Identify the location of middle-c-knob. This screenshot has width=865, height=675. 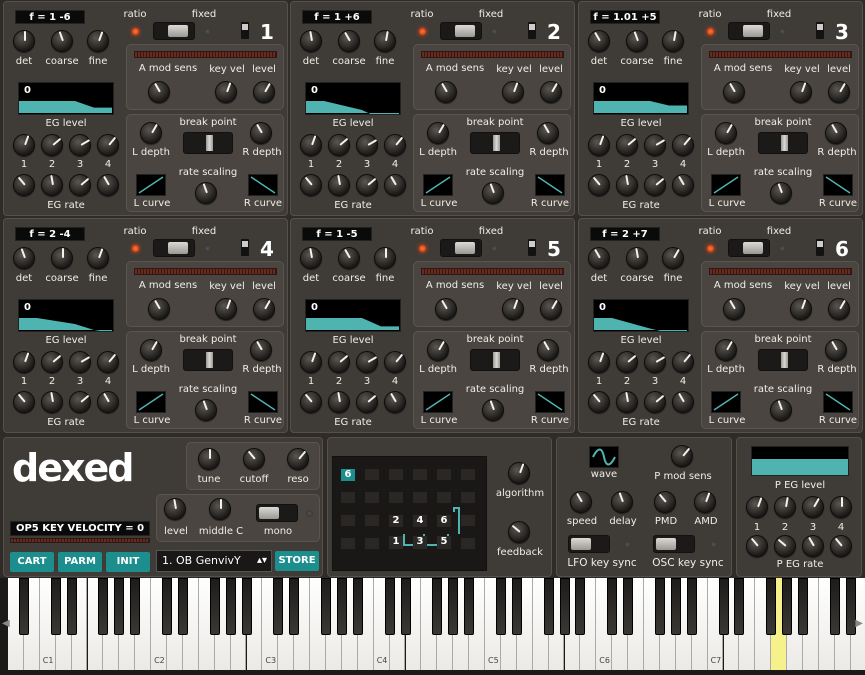
(220, 509).